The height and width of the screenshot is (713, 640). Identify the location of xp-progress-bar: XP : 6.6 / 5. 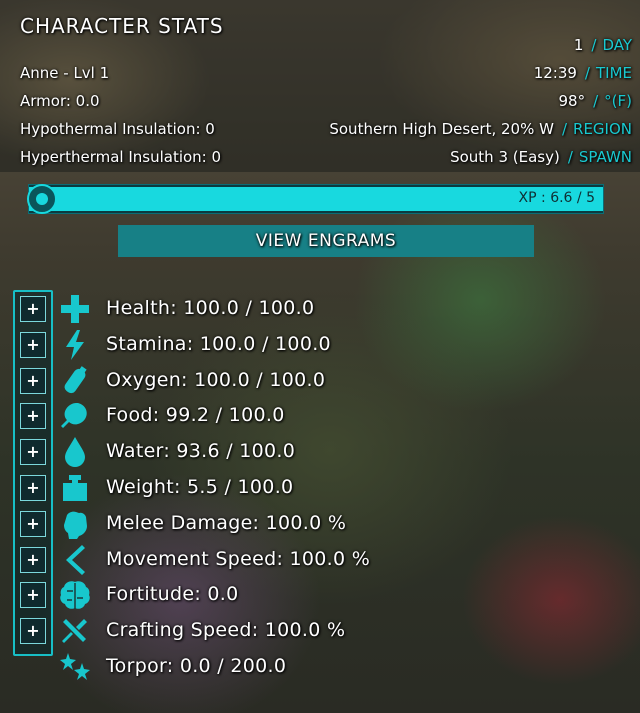
(315, 199).